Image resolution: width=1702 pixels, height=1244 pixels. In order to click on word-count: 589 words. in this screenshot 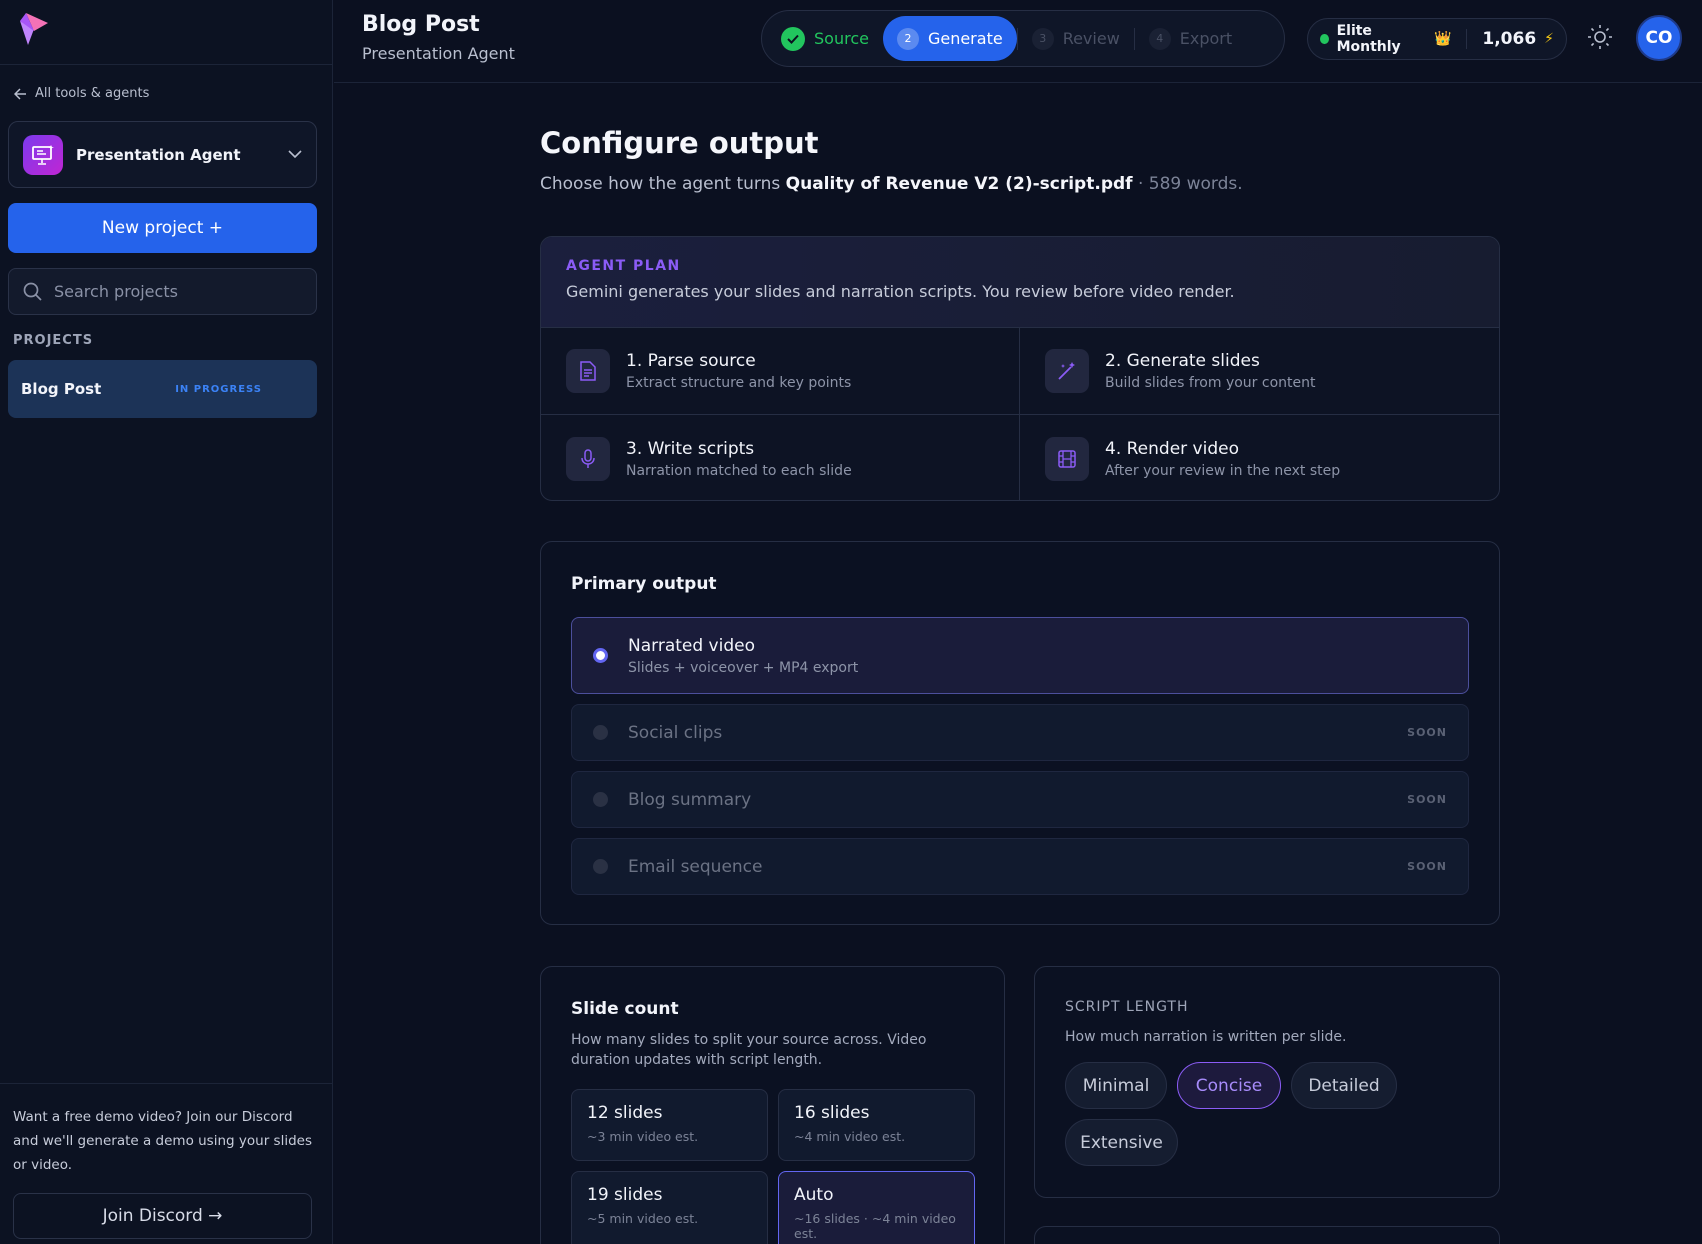, I will do `click(1195, 184)`.